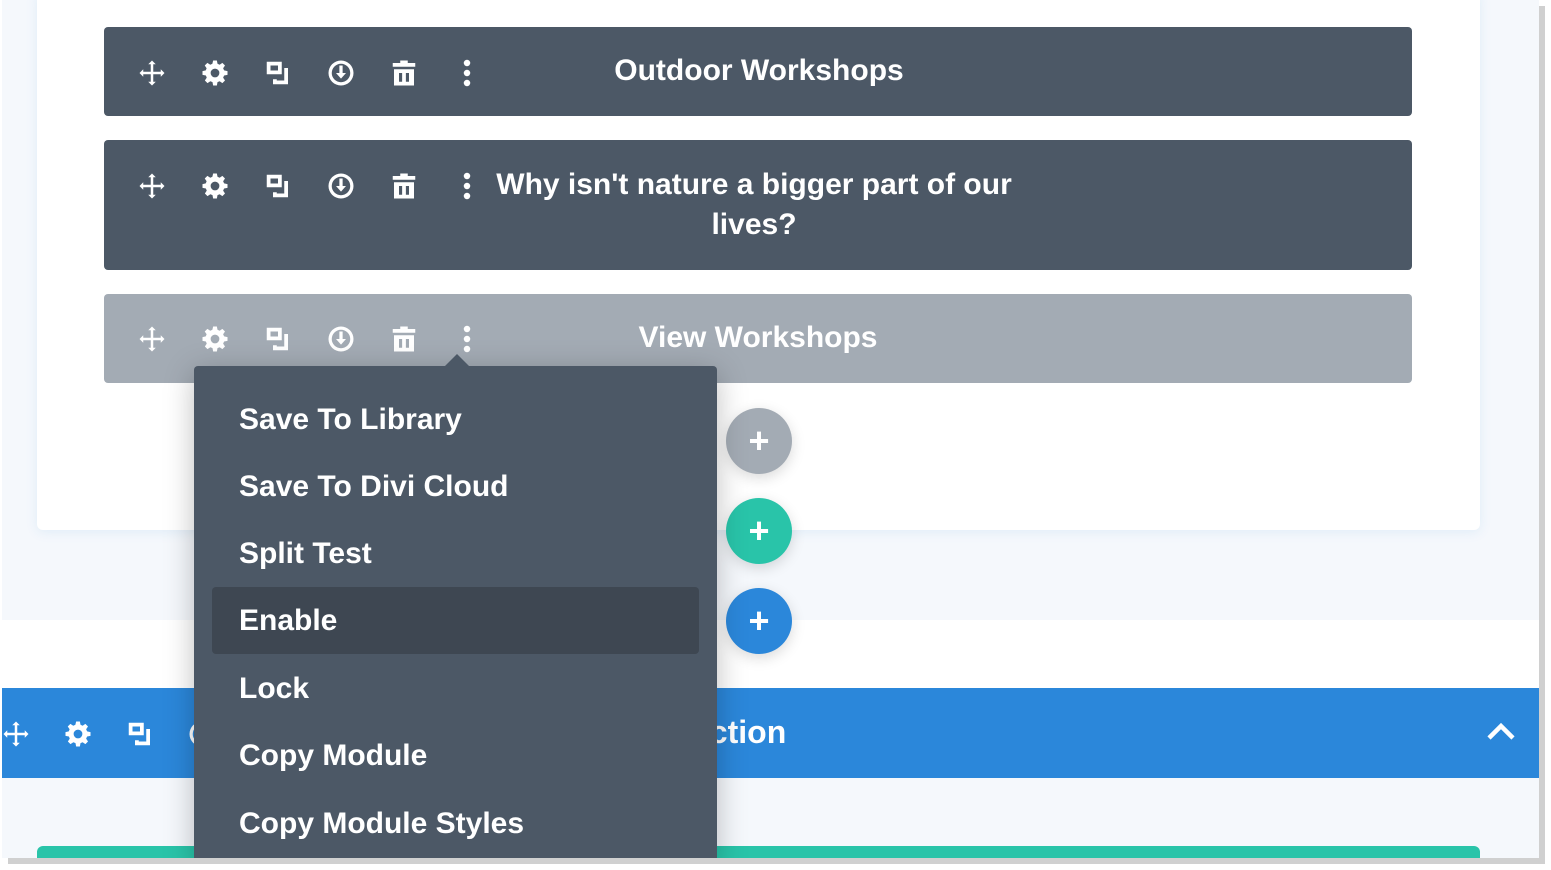 This screenshot has height=870, width=1551. I want to click on add-row-button: +, so click(759, 531).